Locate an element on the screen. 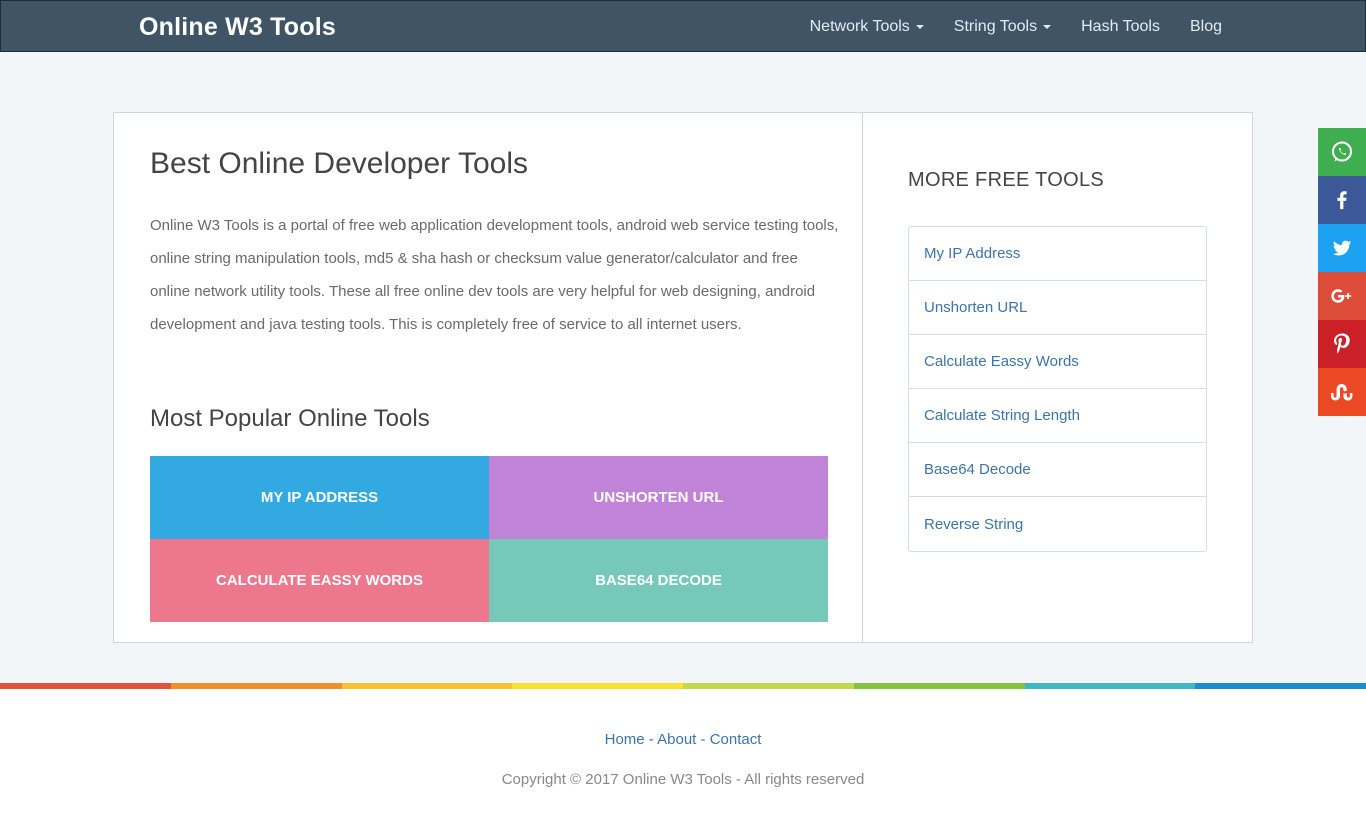  tile-calculate-eassy-words: CALCULATE EASSY WORDS is located at coordinates (319, 580).